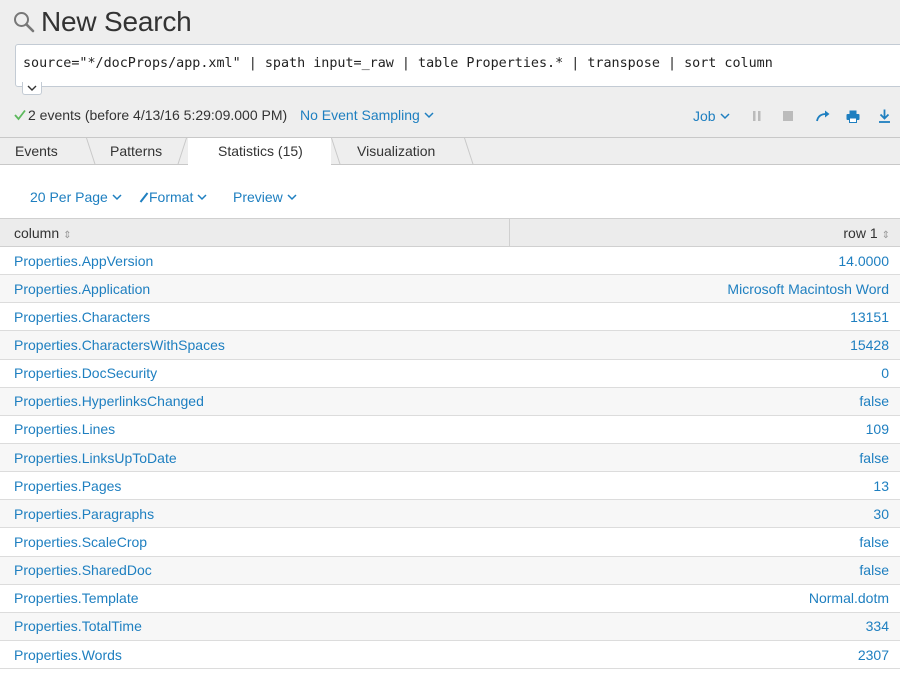 This screenshot has width=900, height=680. Describe the element at coordinates (823, 116) in the screenshot. I see `share-icon` at that location.